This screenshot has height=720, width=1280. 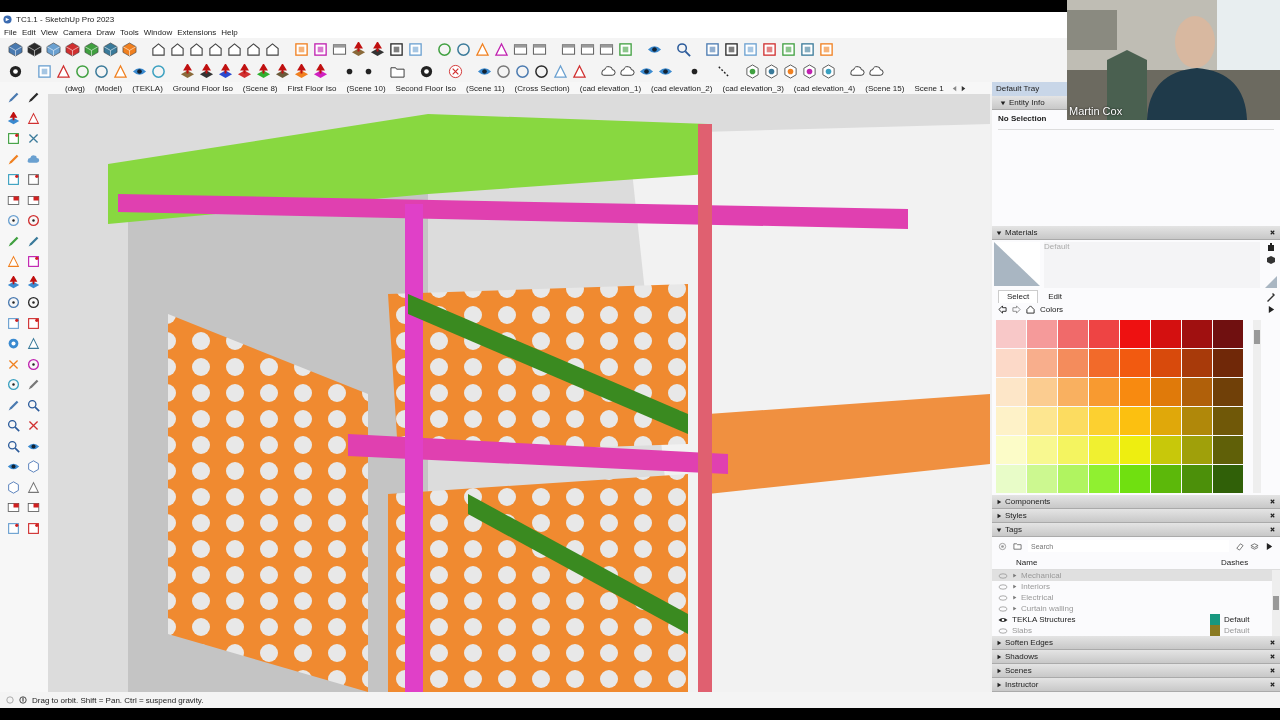 What do you see at coordinates (1030, 309) in the screenshot?
I see `home-icon` at bounding box center [1030, 309].